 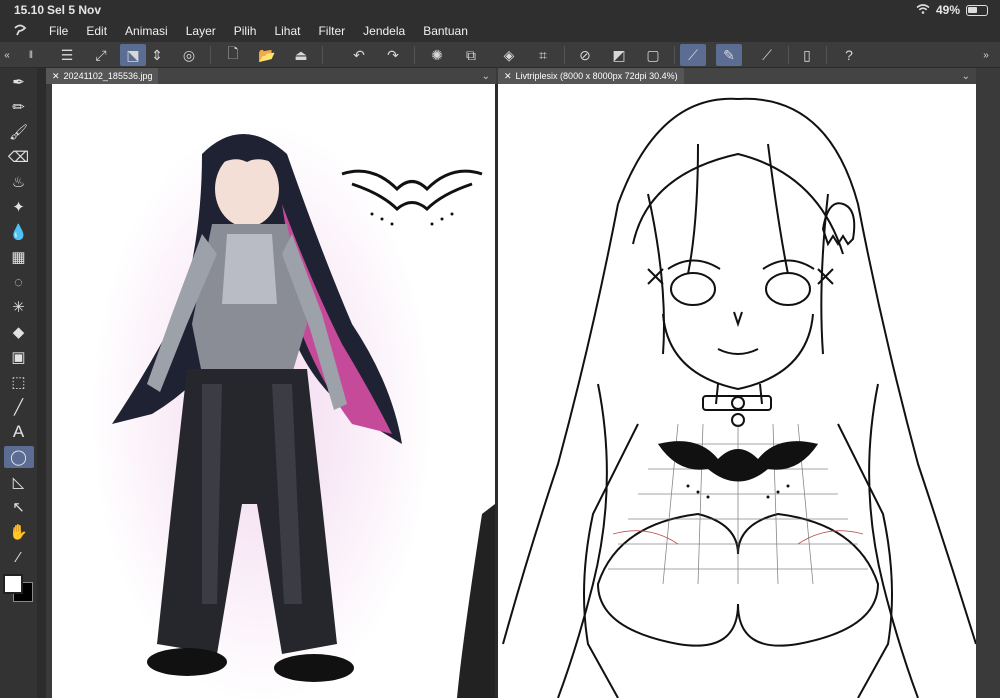 I want to click on fill-bucket-icon: ◈, so click(x=509, y=55).